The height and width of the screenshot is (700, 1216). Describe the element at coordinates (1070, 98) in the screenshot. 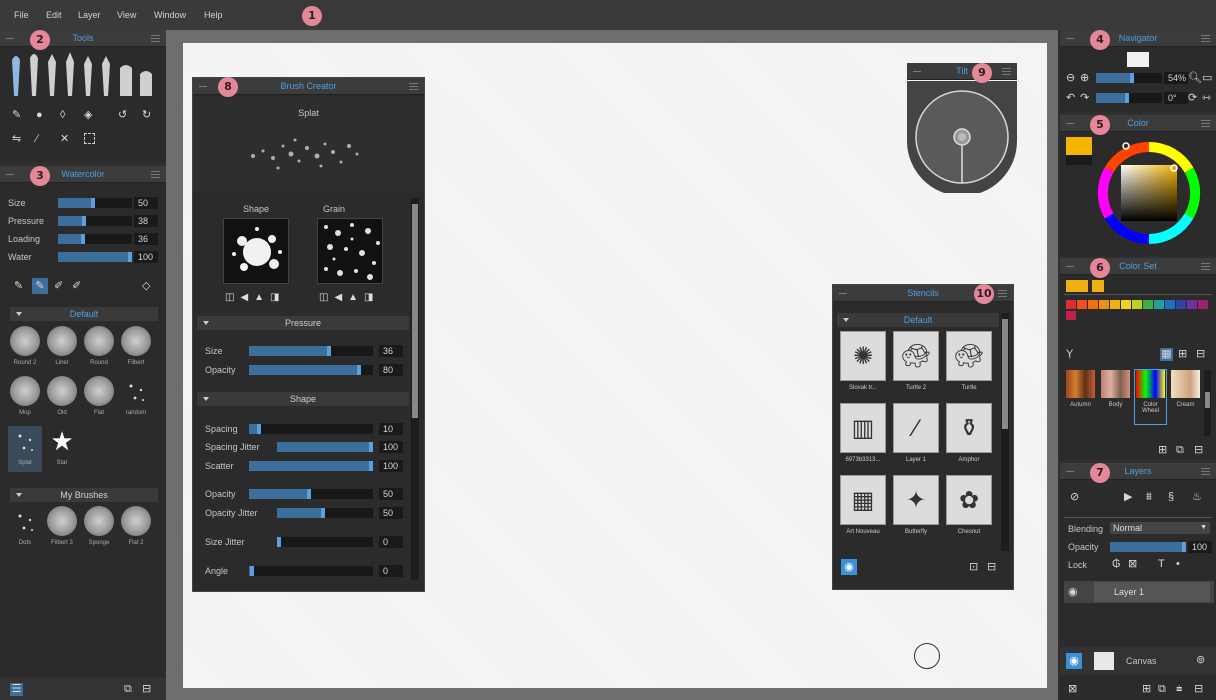

I see `rotate-left-icon: ↶` at that location.